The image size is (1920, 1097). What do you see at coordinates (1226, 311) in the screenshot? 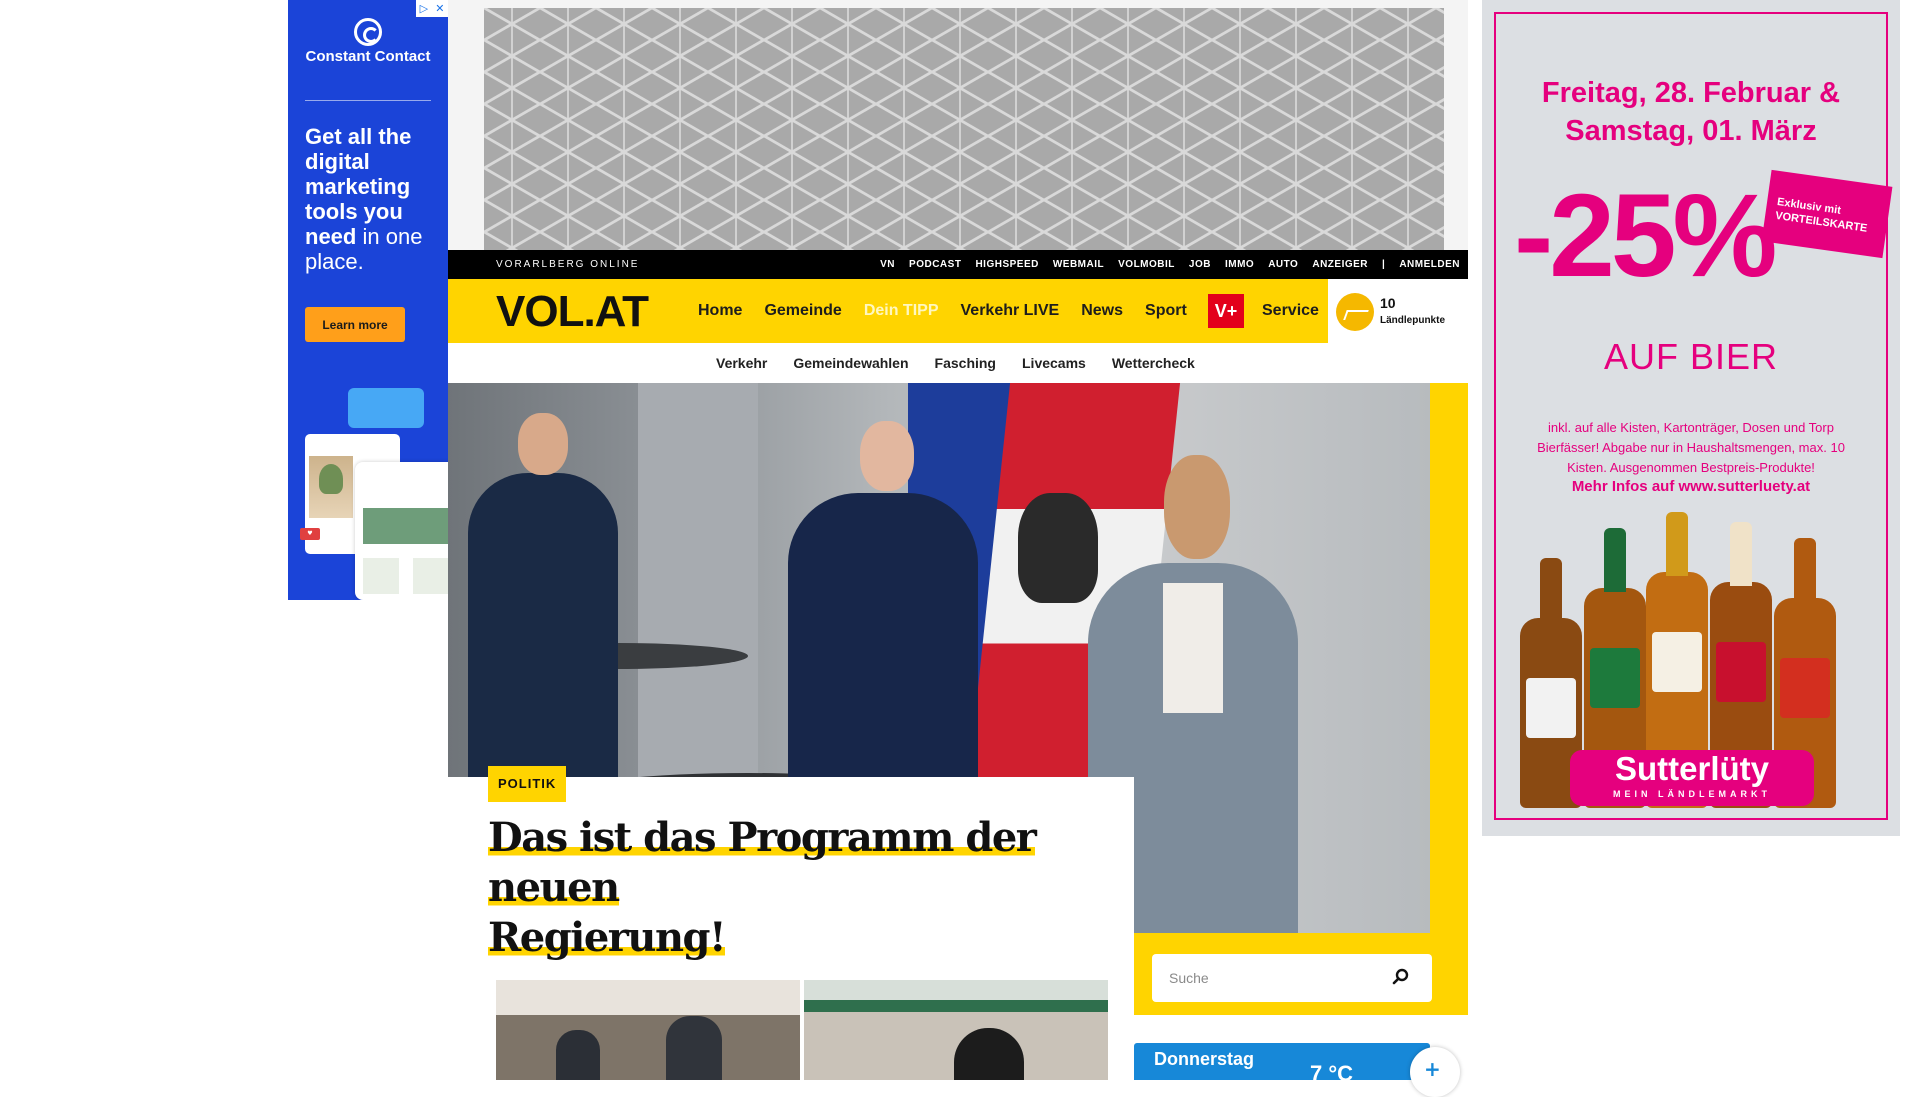
I see `vplus-button: V+` at bounding box center [1226, 311].